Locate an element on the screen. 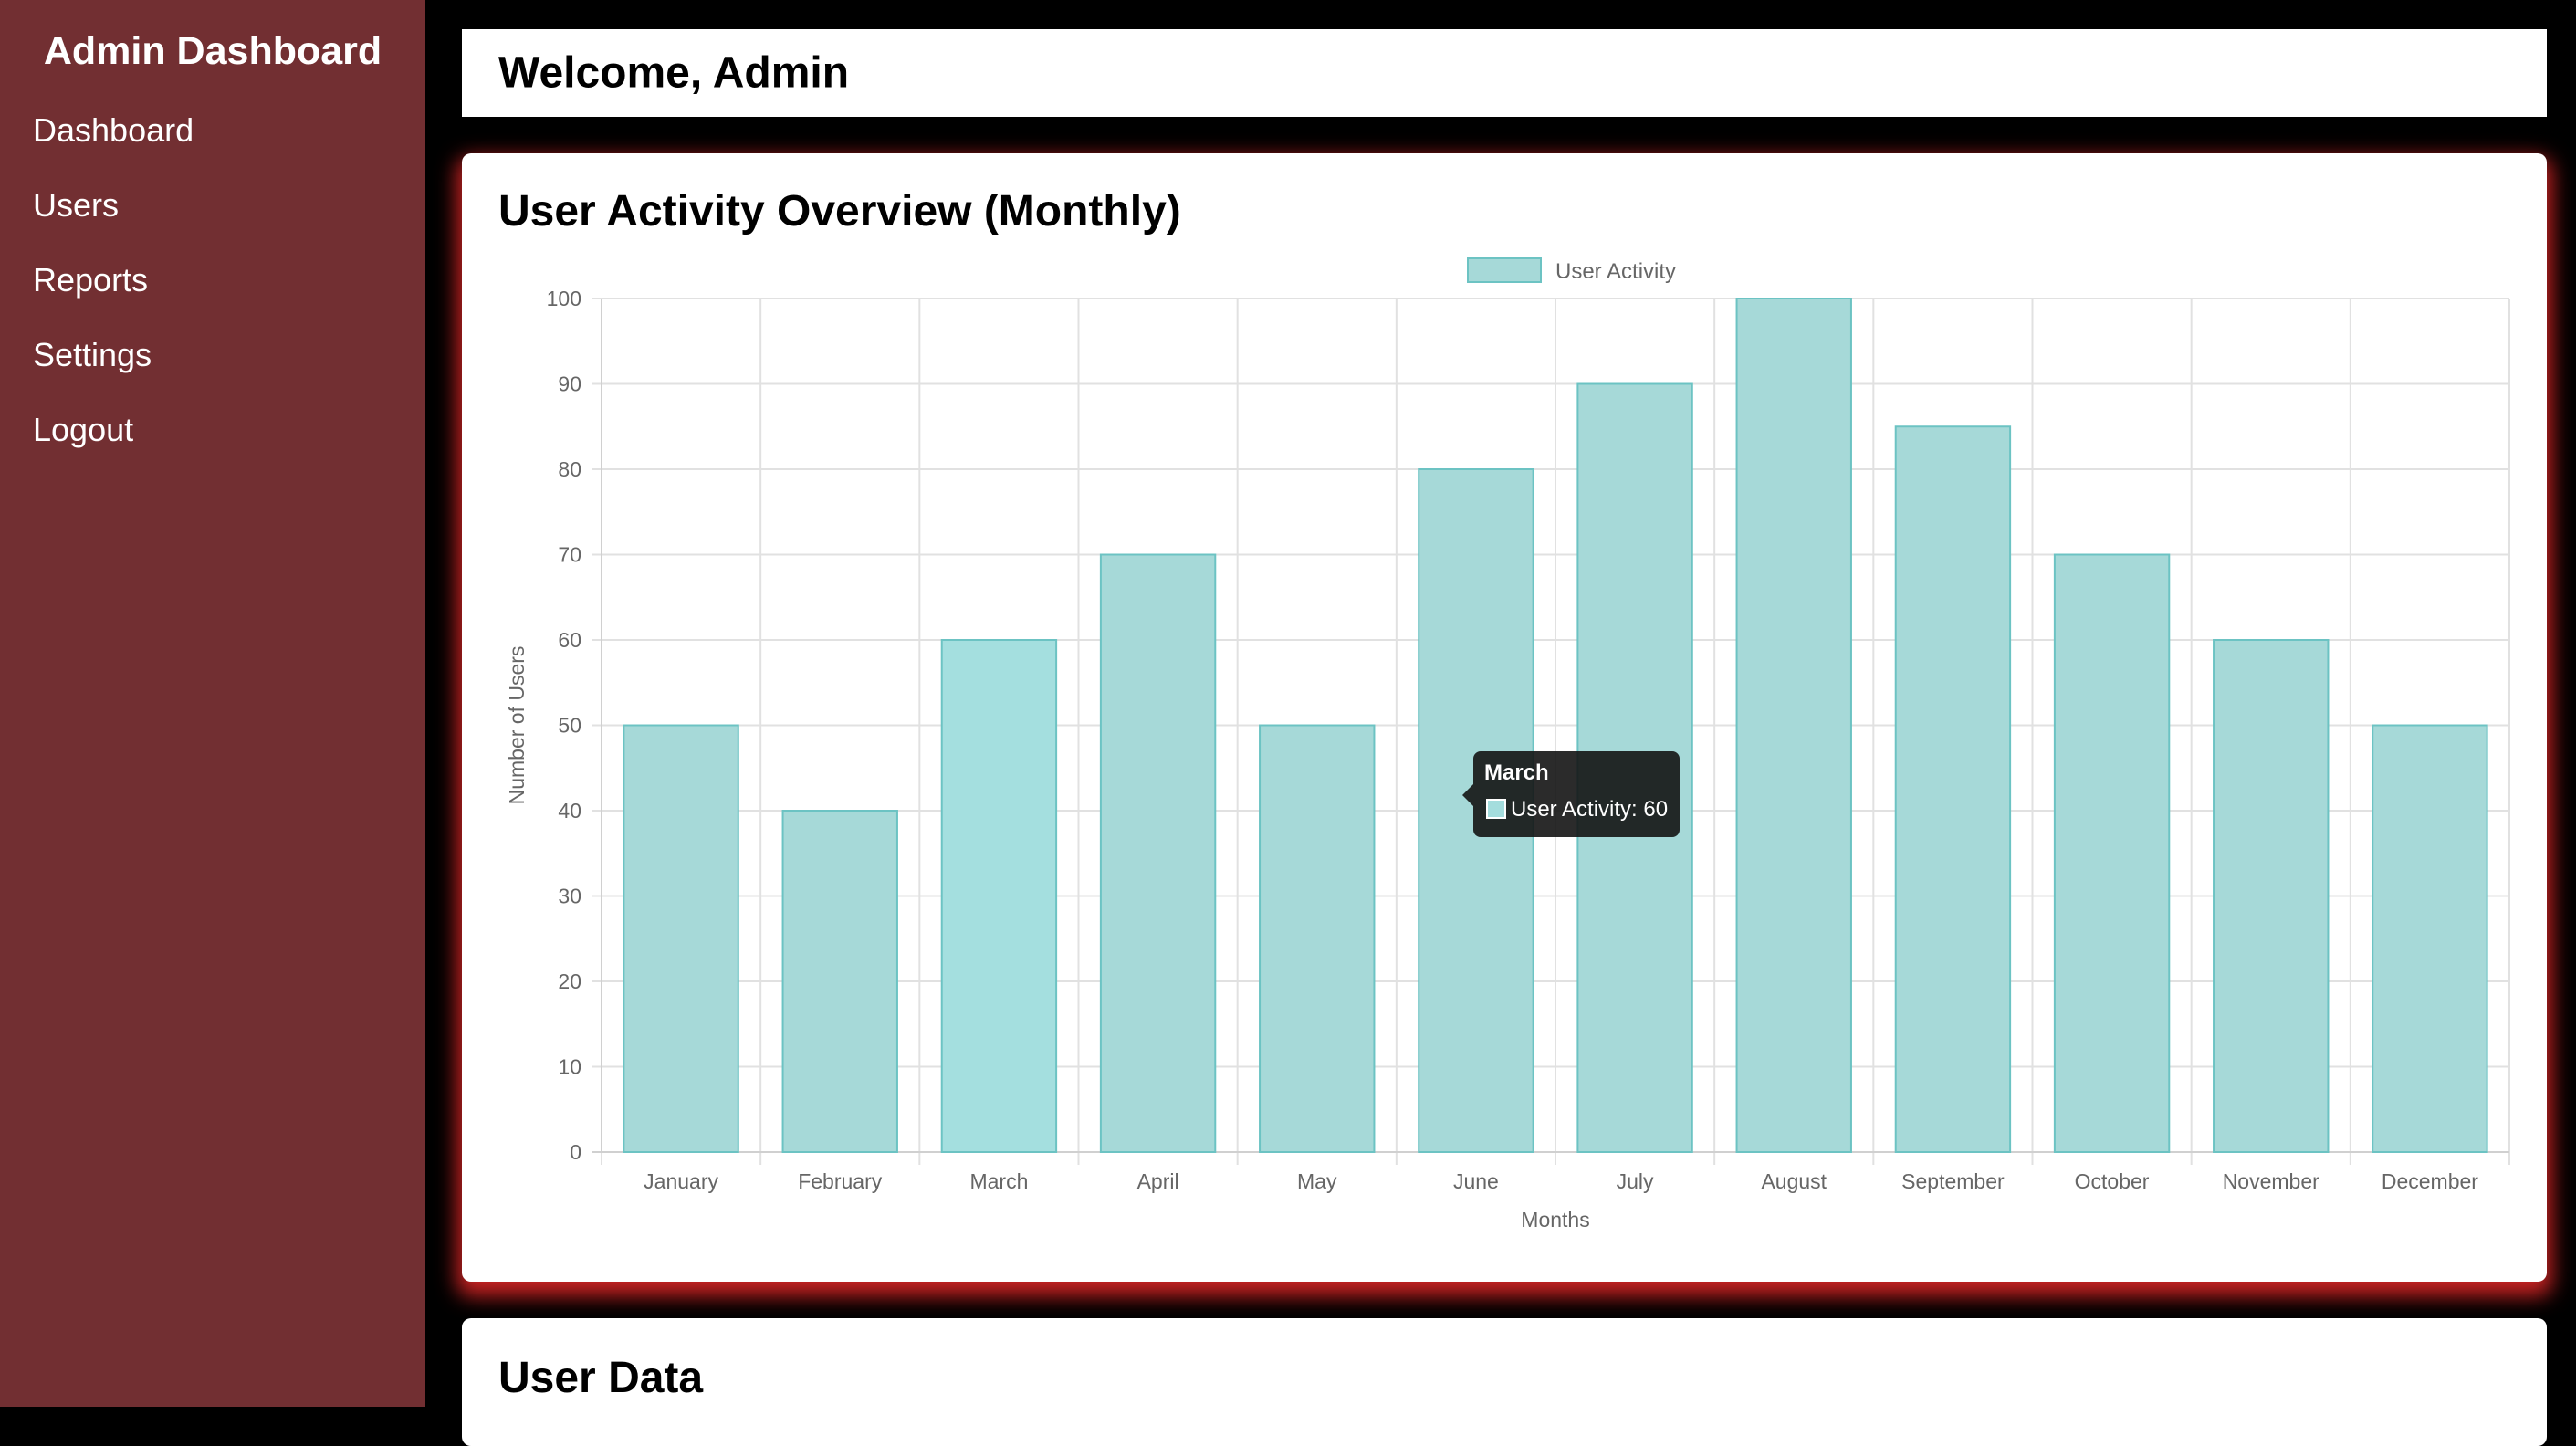  y-tick-label: 20 is located at coordinates (569, 981).